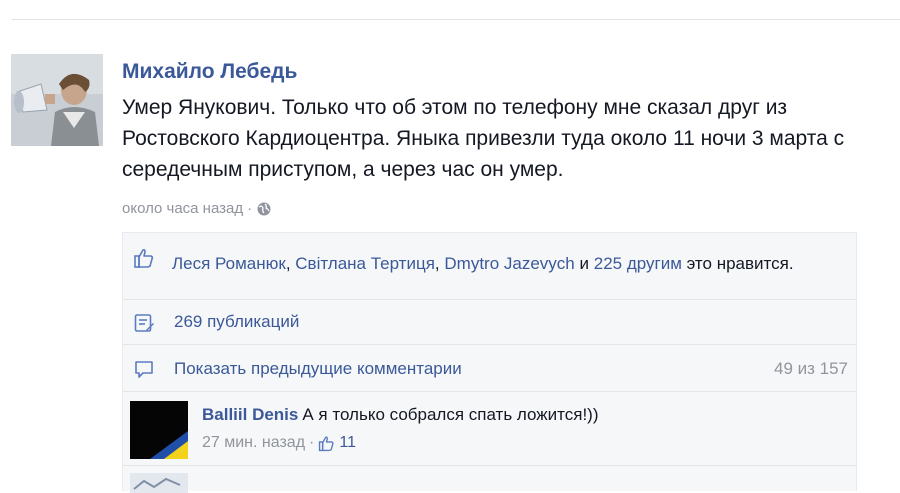 This screenshot has width=900, height=493. I want to click on liker-link: Dmytro Jazevych, so click(509, 263).